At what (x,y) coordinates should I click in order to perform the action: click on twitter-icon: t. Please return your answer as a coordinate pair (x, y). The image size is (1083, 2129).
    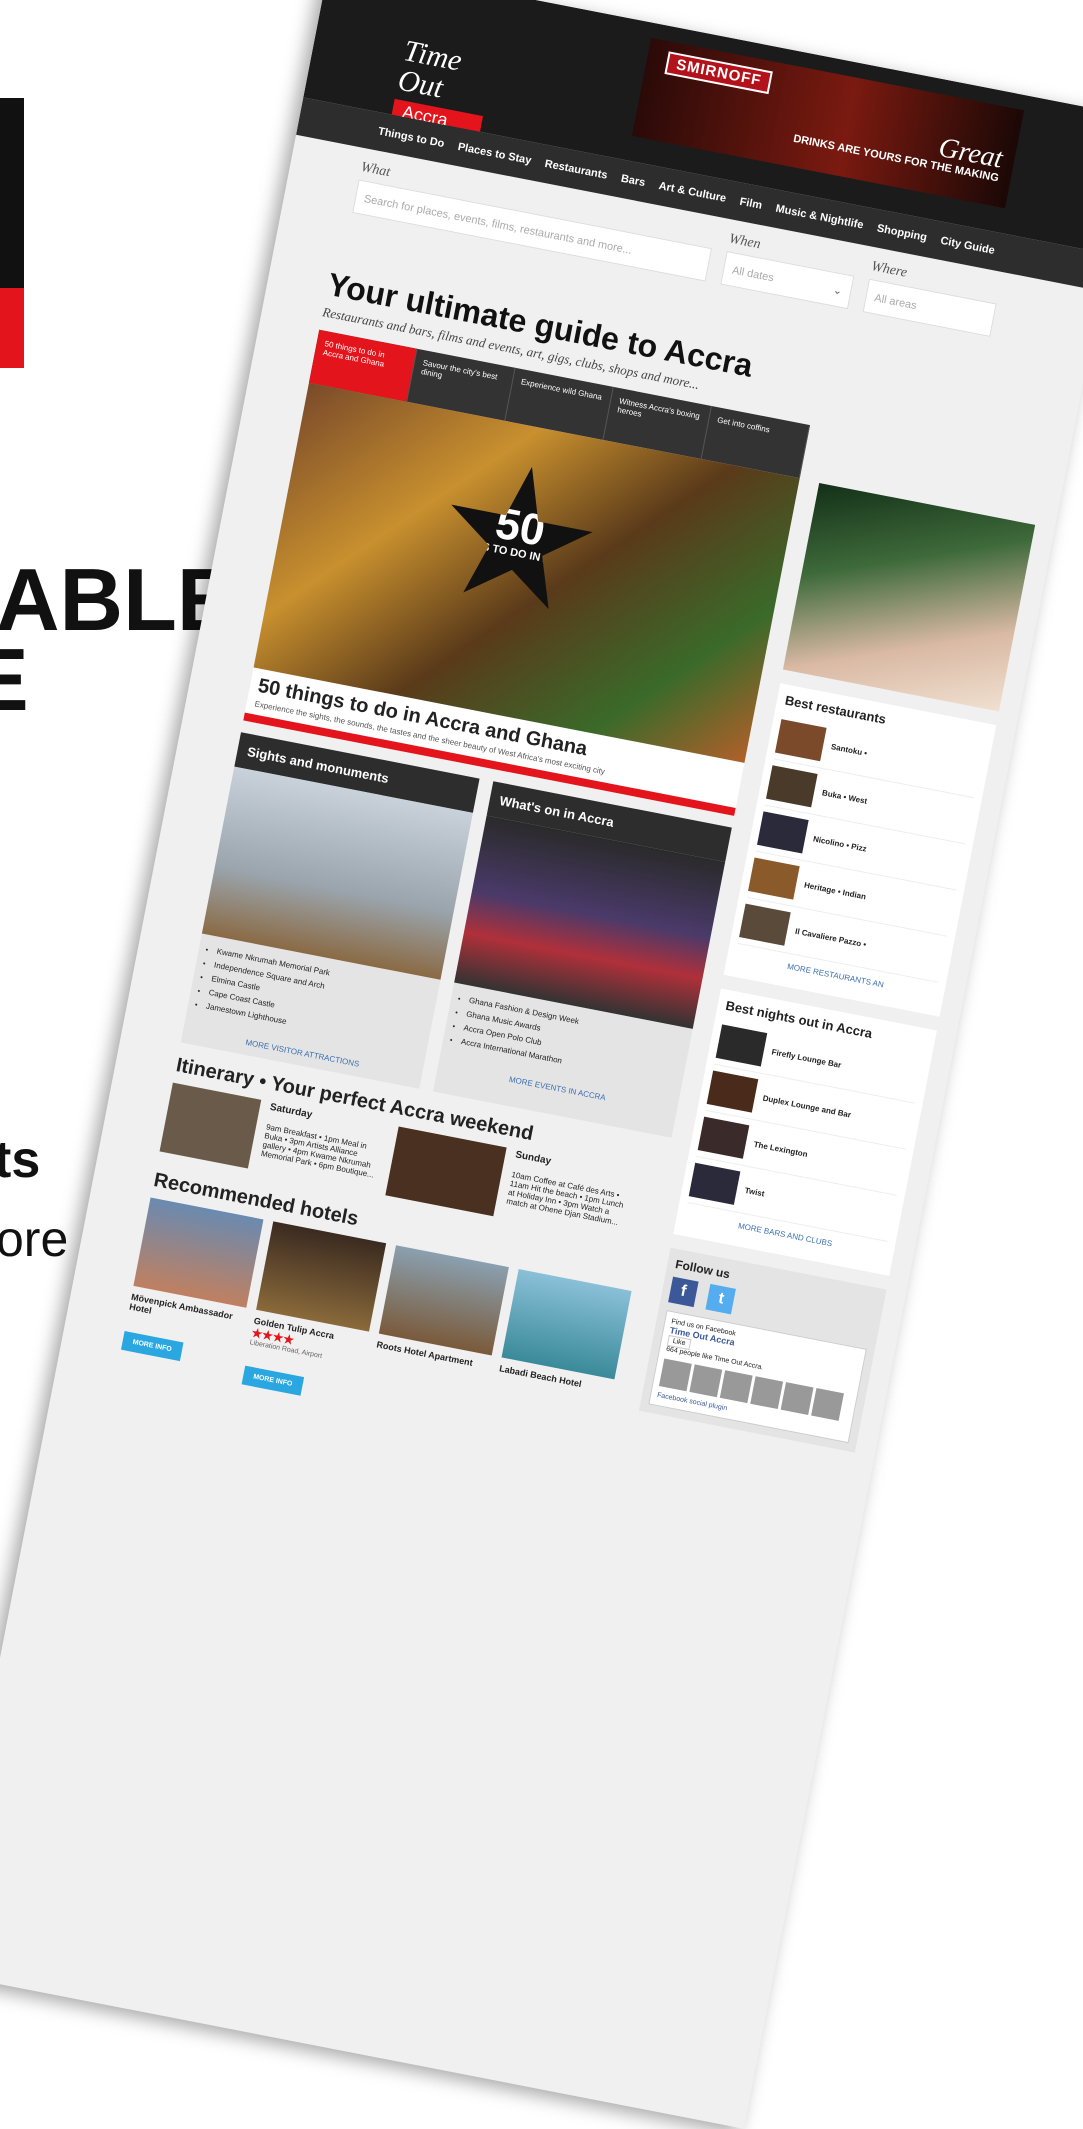
    Looking at the image, I should click on (721, 1299).